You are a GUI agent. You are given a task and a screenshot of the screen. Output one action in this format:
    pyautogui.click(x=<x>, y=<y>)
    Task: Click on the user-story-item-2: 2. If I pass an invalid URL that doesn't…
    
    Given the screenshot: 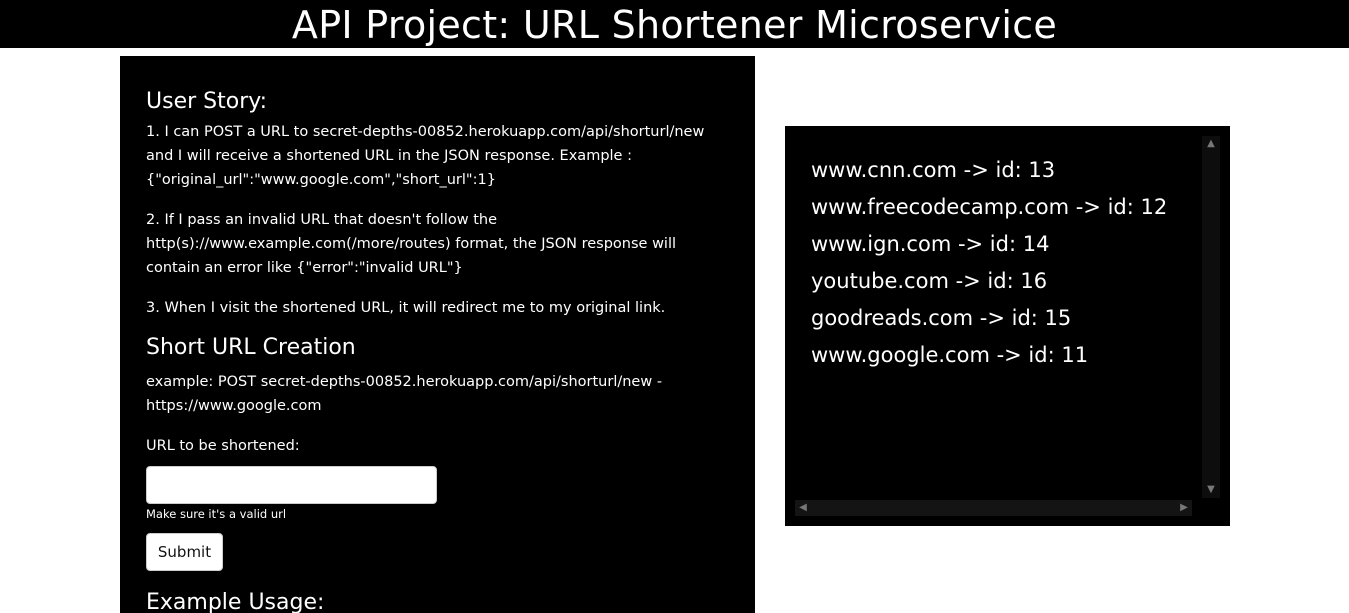 What is the action you would take?
    pyautogui.click(x=411, y=244)
    